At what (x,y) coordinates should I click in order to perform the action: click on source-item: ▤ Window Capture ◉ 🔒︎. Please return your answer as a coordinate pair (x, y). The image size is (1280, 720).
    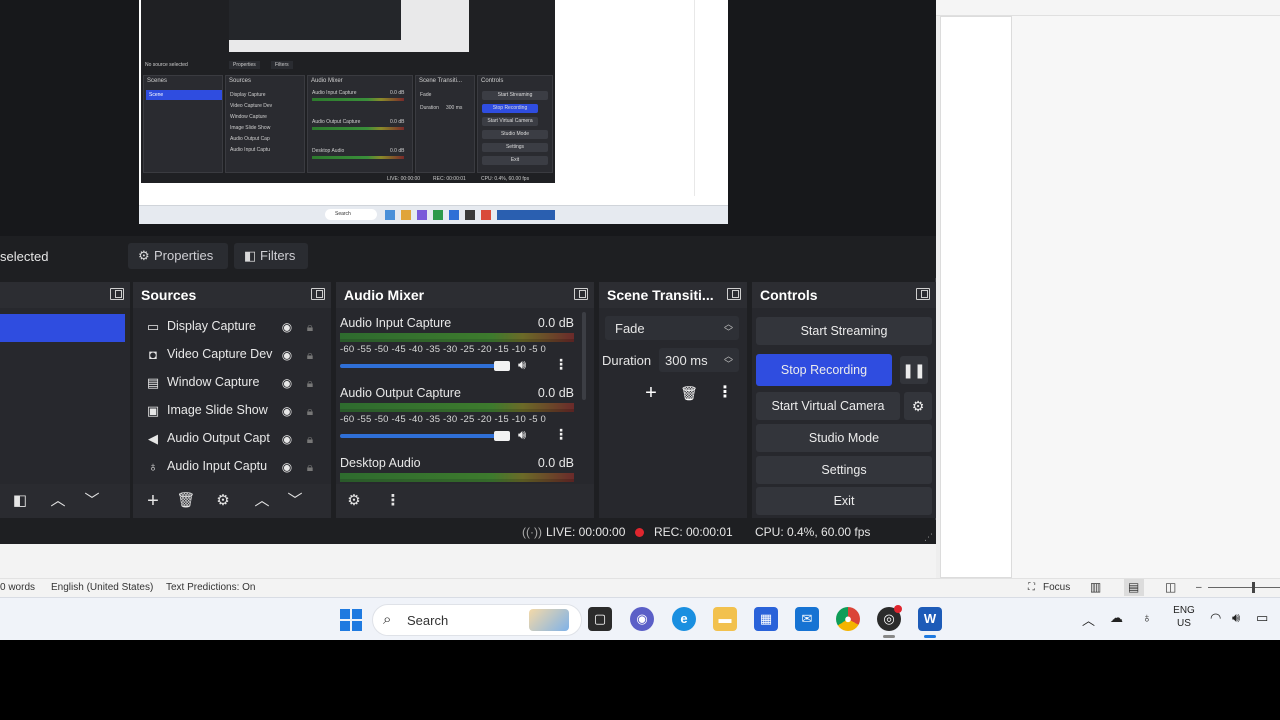
    Looking at the image, I should click on (232, 383).